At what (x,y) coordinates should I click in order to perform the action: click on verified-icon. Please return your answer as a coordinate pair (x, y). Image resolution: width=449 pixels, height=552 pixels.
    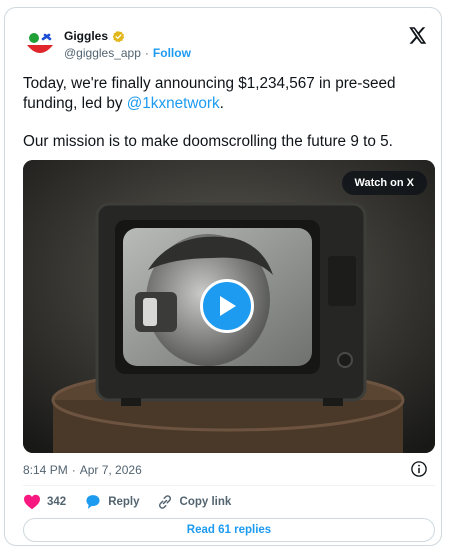
    Looking at the image, I should click on (118, 36).